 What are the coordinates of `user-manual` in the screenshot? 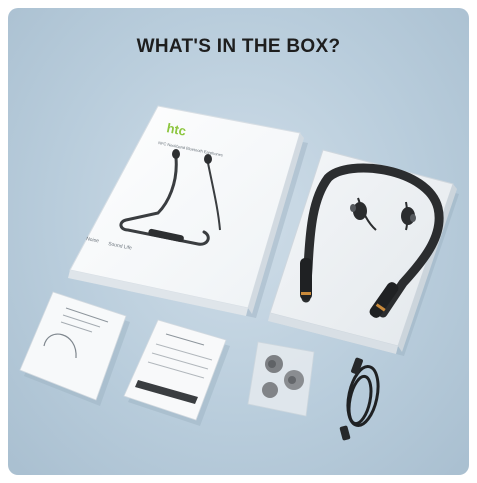 It's located at (74, 348).